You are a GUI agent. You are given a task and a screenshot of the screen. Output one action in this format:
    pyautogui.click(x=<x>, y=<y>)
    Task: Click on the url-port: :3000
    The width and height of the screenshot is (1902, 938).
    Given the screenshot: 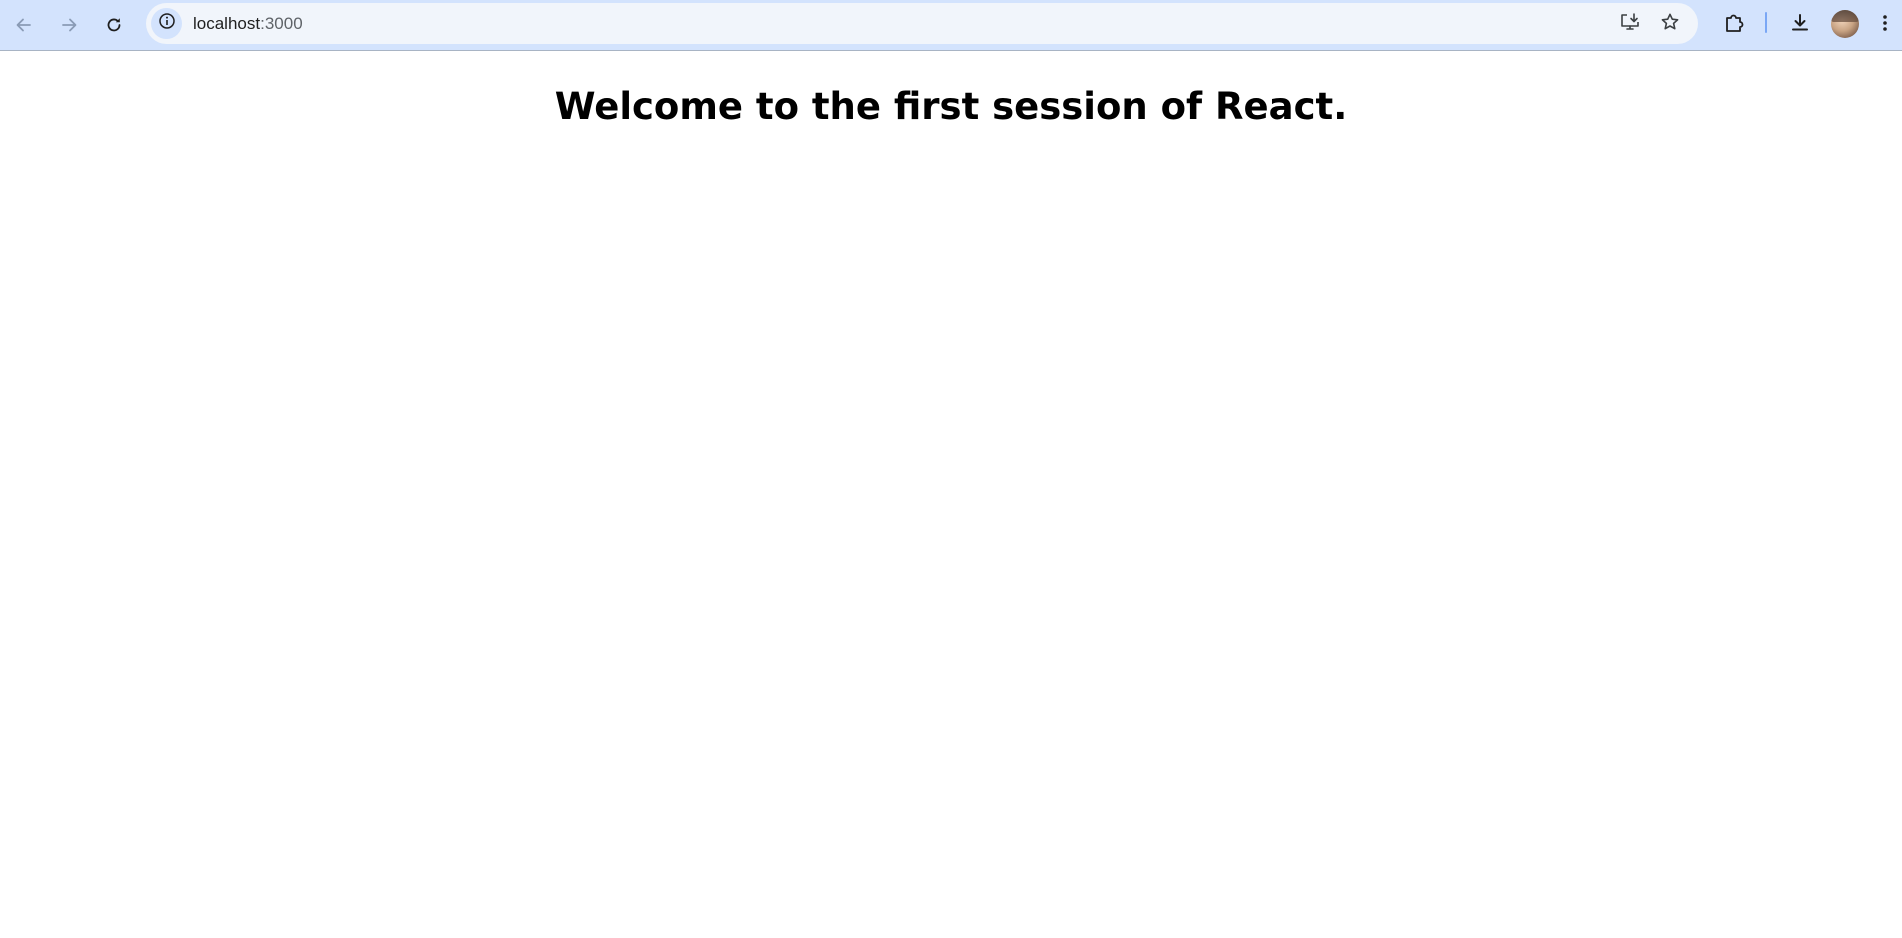 What is the action you would take?
    pyautogui.click(x=281, y=23)
    